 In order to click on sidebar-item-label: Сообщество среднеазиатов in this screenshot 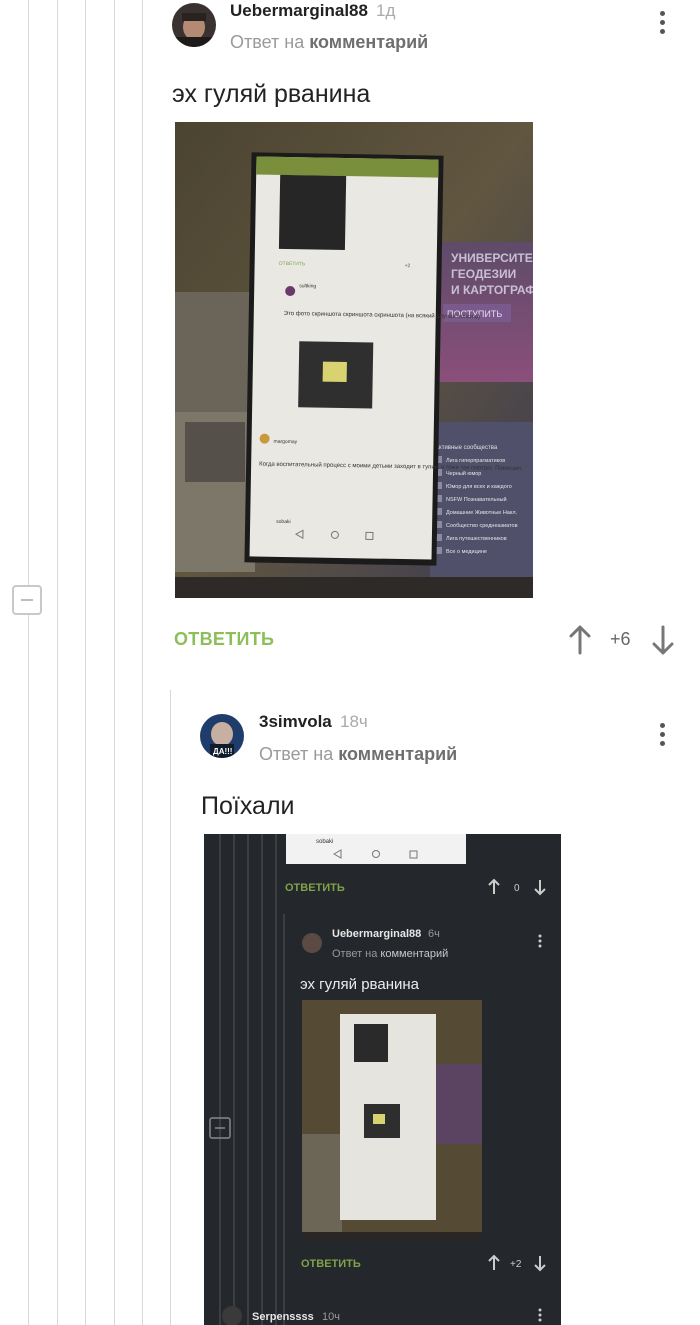, I will do `click(482, 526)`.